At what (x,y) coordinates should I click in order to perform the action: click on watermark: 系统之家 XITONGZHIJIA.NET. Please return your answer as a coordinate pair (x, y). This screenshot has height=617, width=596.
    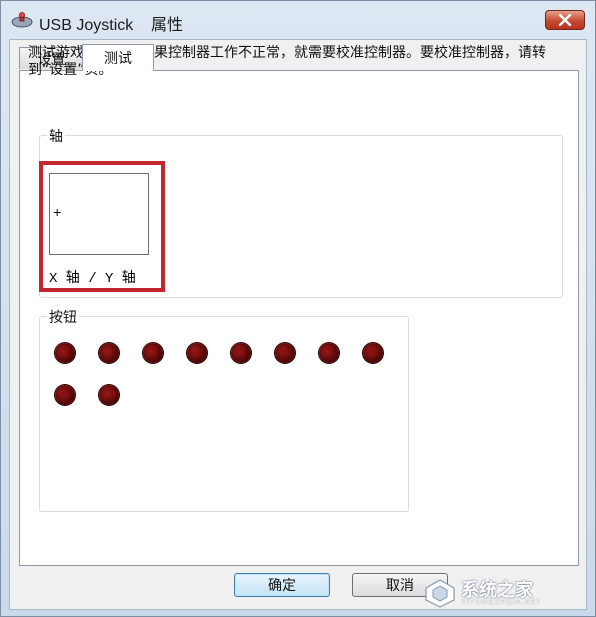
    Looking at the image, I should click on (502, 593).